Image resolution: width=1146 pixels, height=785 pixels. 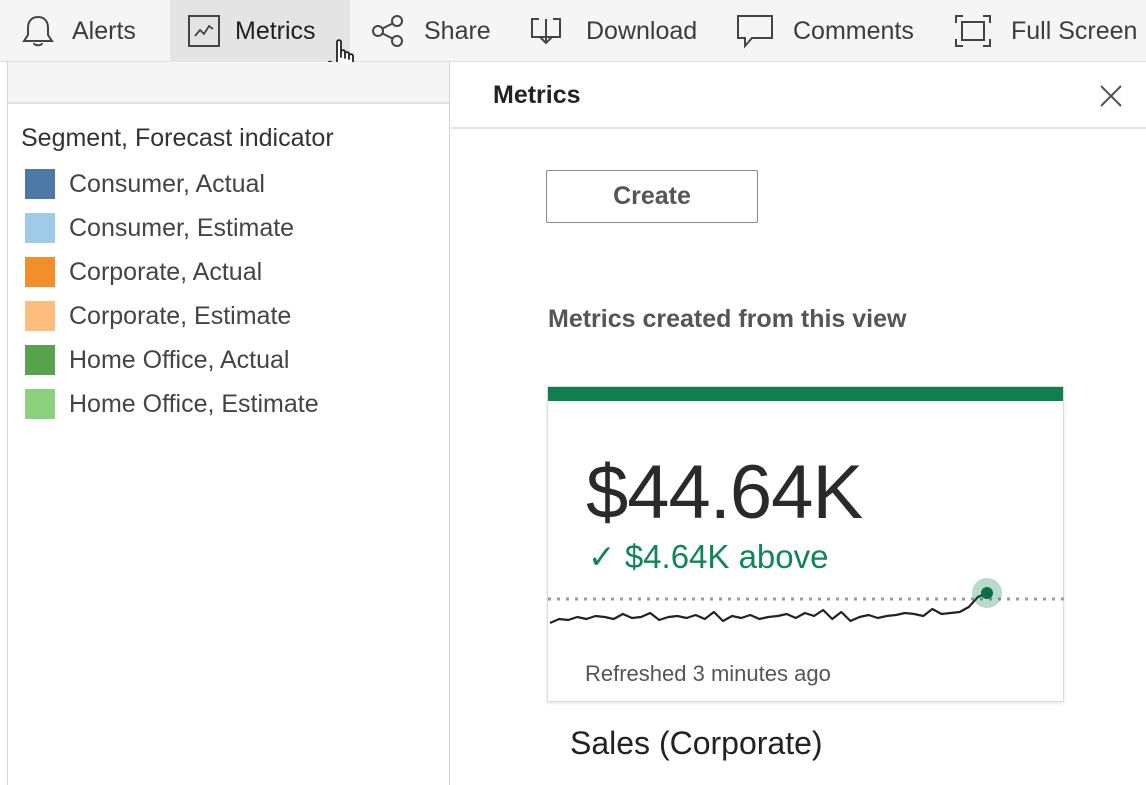 What do you see at coordinates (768, 608) in the screenshot?
I see `sparkline-line` at bounding box center [768, 608].